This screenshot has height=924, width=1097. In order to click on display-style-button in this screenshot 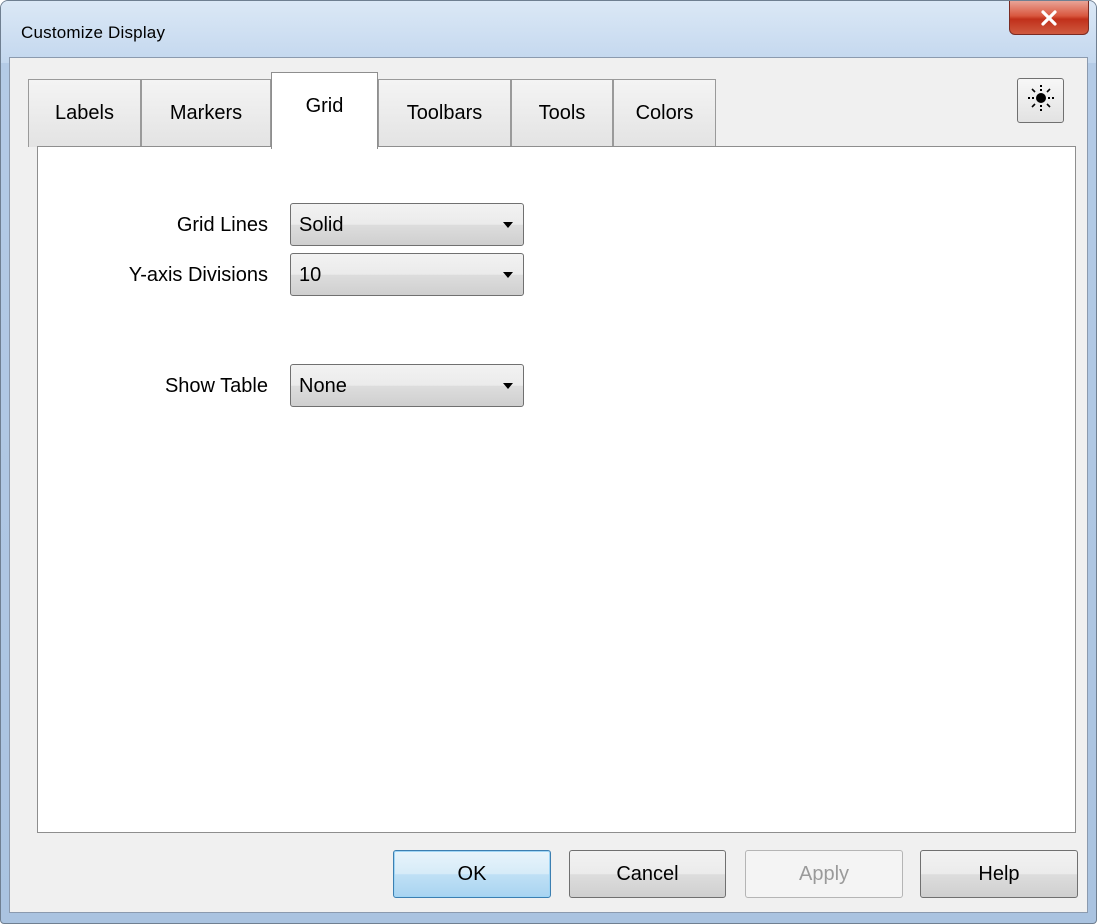, I will do `click(1040, 100)`.